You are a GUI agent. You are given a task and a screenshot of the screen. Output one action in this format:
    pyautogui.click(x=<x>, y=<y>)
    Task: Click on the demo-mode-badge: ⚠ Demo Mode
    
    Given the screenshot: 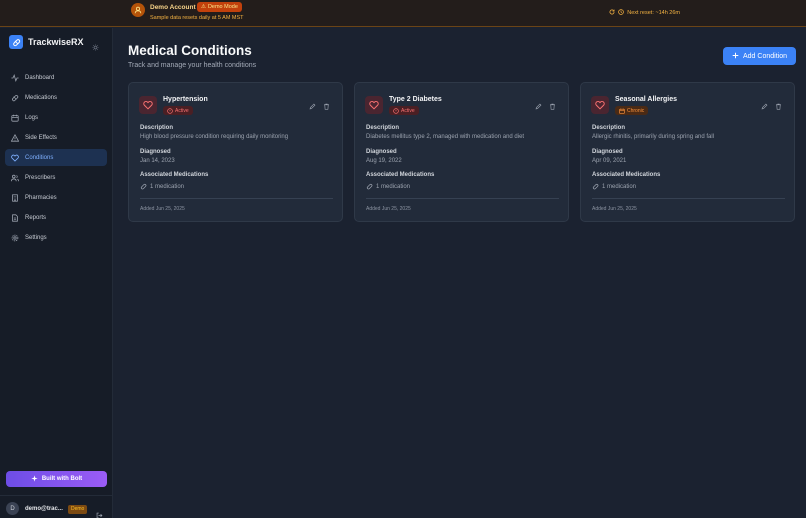 What is the action you would take?
    pyautogui.click(x=219, y=7)
    